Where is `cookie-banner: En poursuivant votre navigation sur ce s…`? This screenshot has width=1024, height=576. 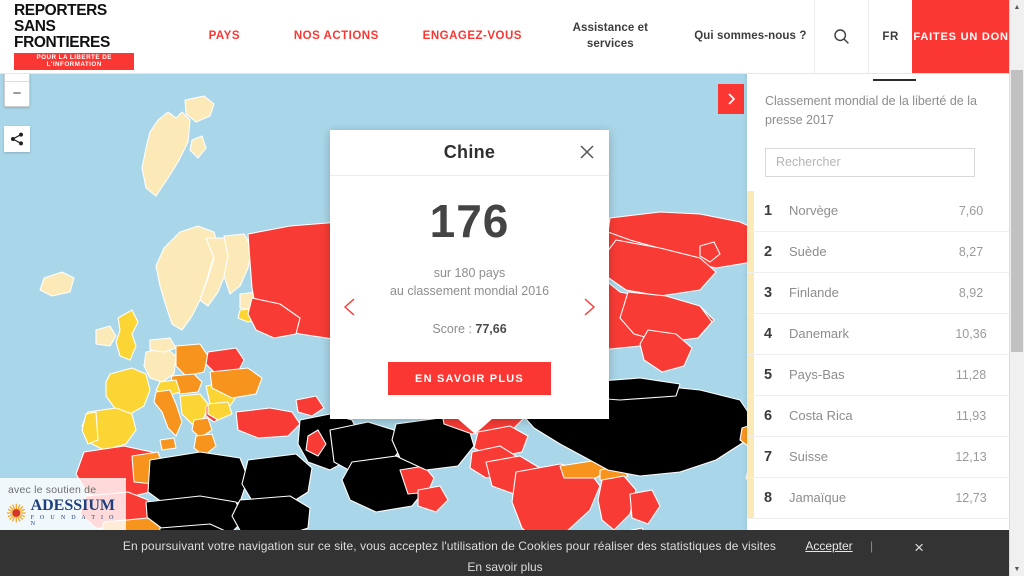
cookie-banner: En poursuivant votre navigation sur ce s… is located at coordinates (505, 553).